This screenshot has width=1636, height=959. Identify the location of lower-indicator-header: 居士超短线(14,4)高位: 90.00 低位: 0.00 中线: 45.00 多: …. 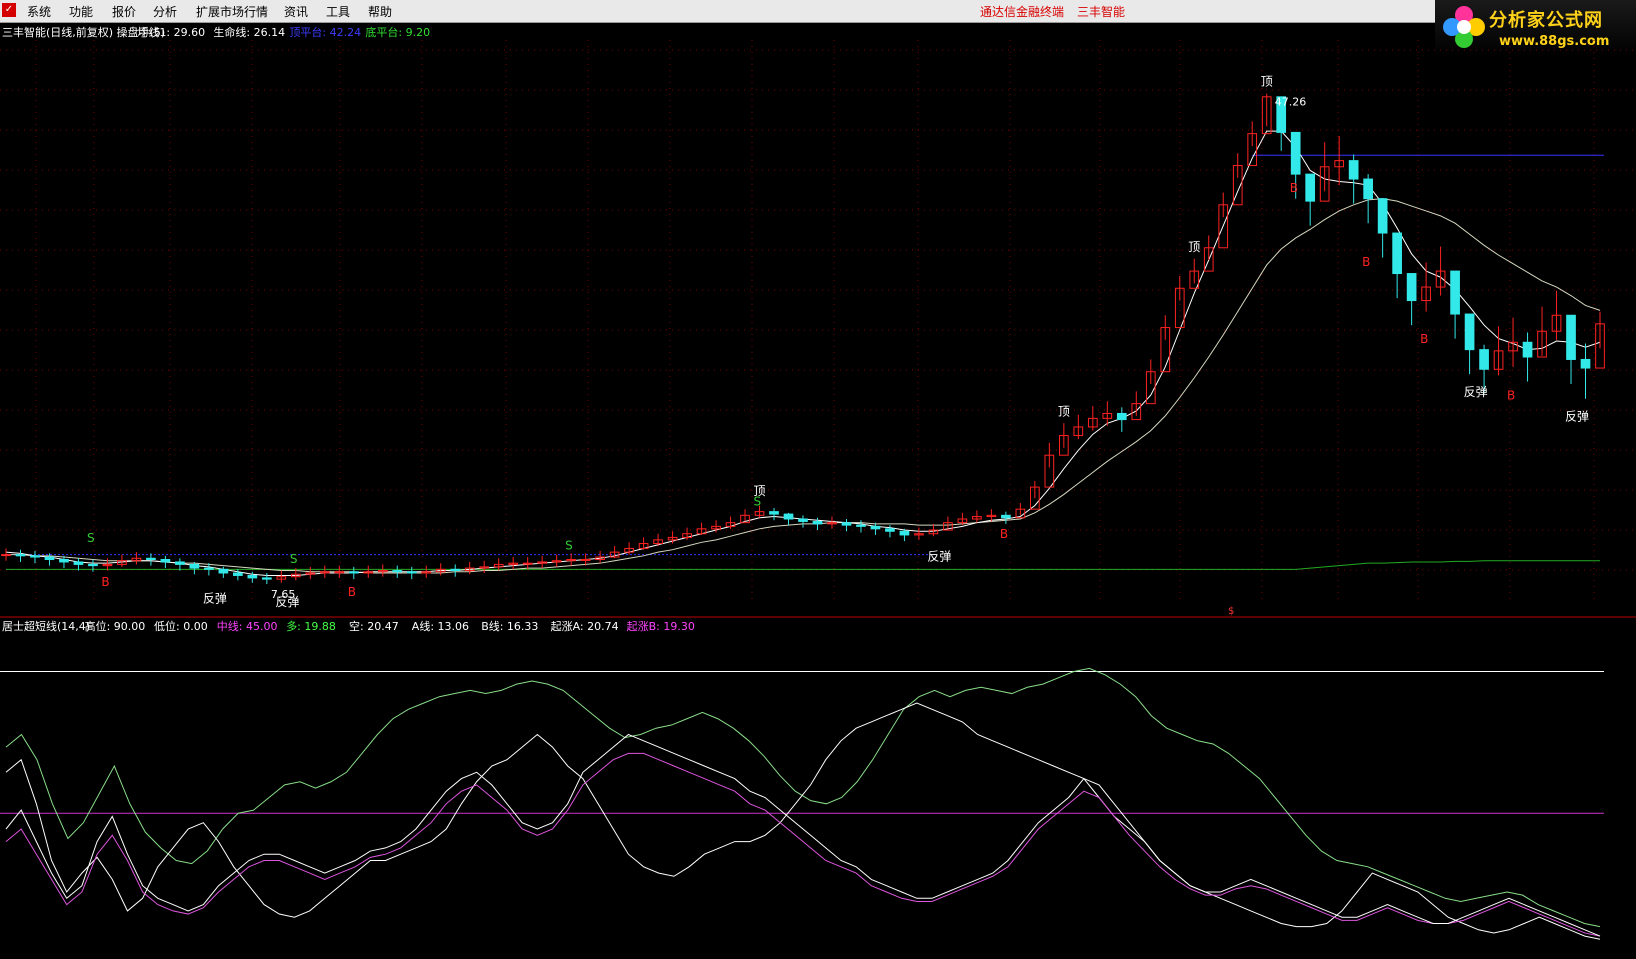
(348, 626).